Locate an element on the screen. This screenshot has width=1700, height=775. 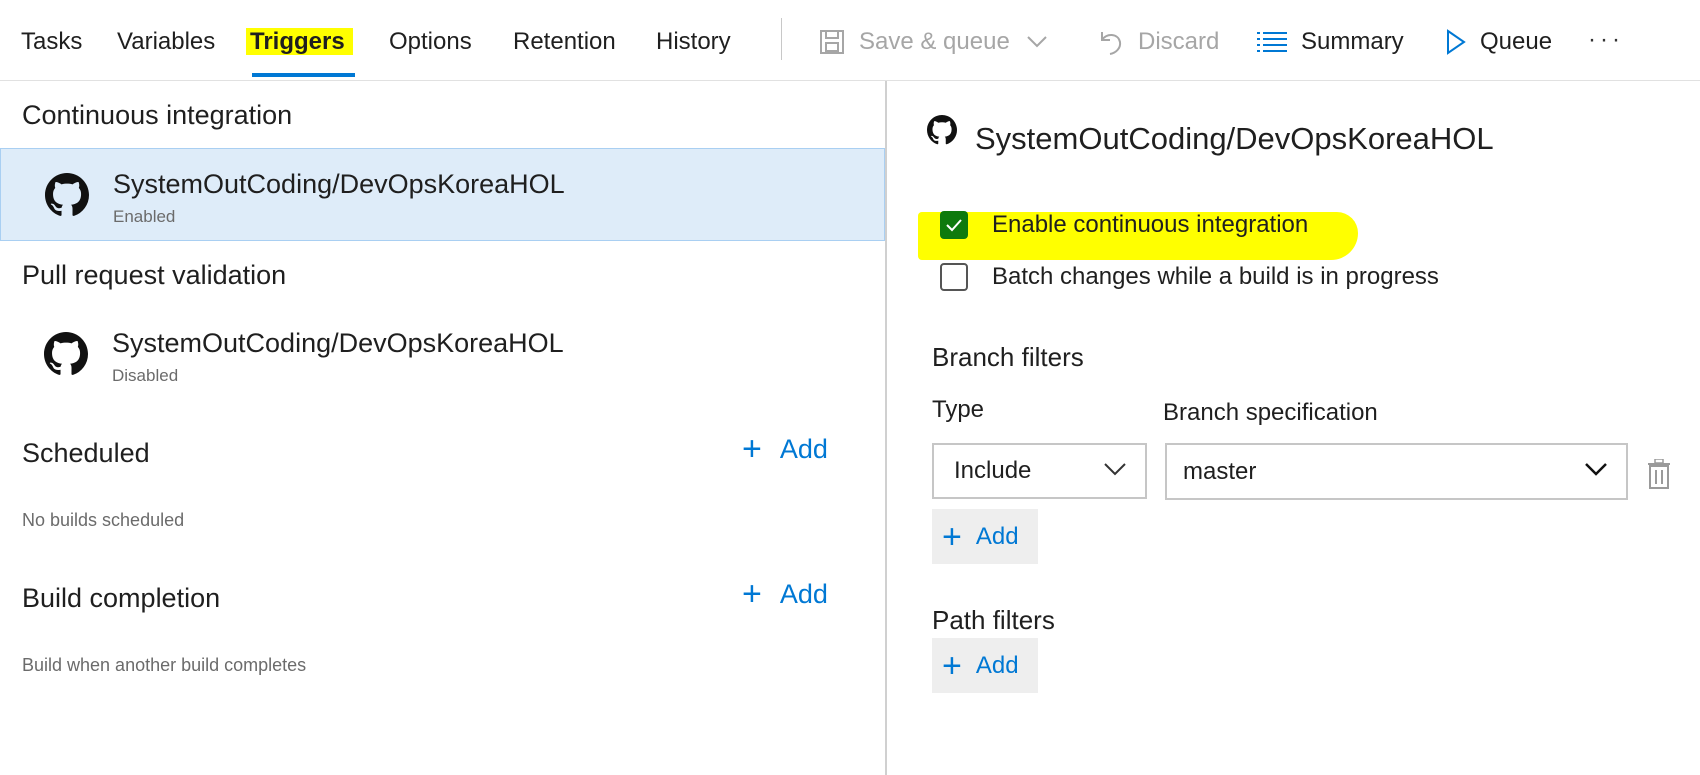
pr-repo-status: Disabled is located at coordinates (145, 375).